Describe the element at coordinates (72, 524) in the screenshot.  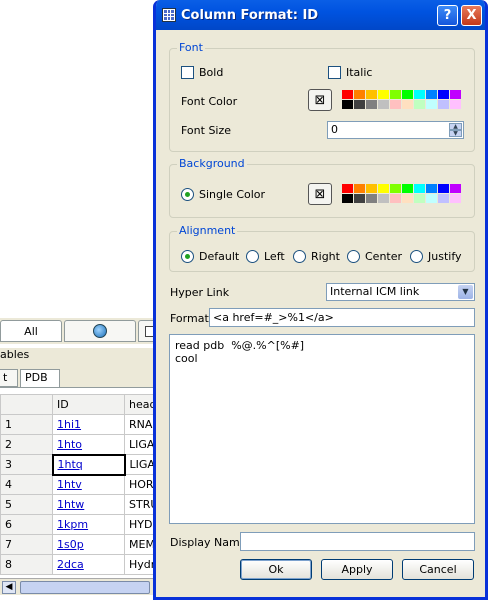
I see `id-link: 1kpm` at that location.